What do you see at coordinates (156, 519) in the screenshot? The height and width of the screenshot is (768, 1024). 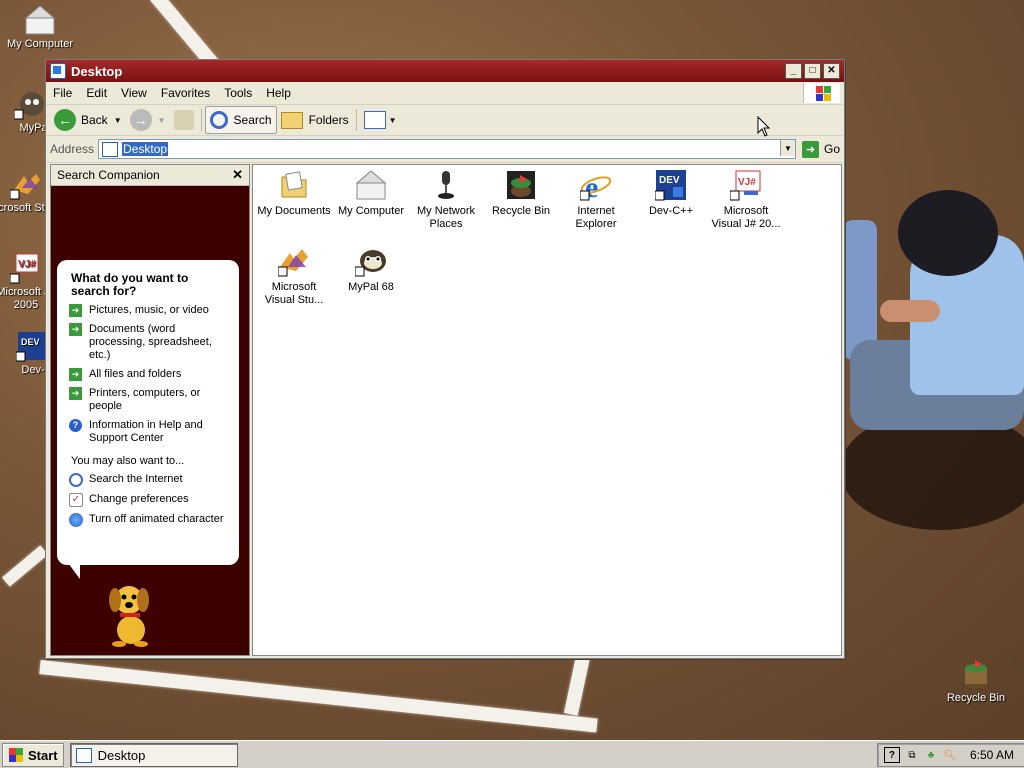 I see `option-label: Turn off animated character` at bounding box center [156, 519].